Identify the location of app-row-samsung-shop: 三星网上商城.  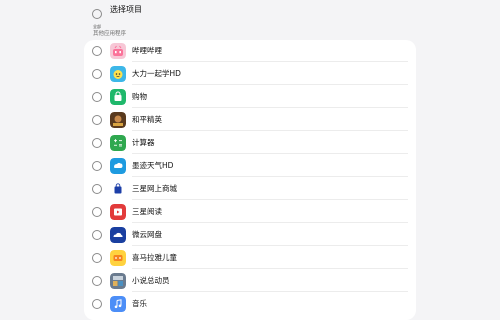
(250, 189).